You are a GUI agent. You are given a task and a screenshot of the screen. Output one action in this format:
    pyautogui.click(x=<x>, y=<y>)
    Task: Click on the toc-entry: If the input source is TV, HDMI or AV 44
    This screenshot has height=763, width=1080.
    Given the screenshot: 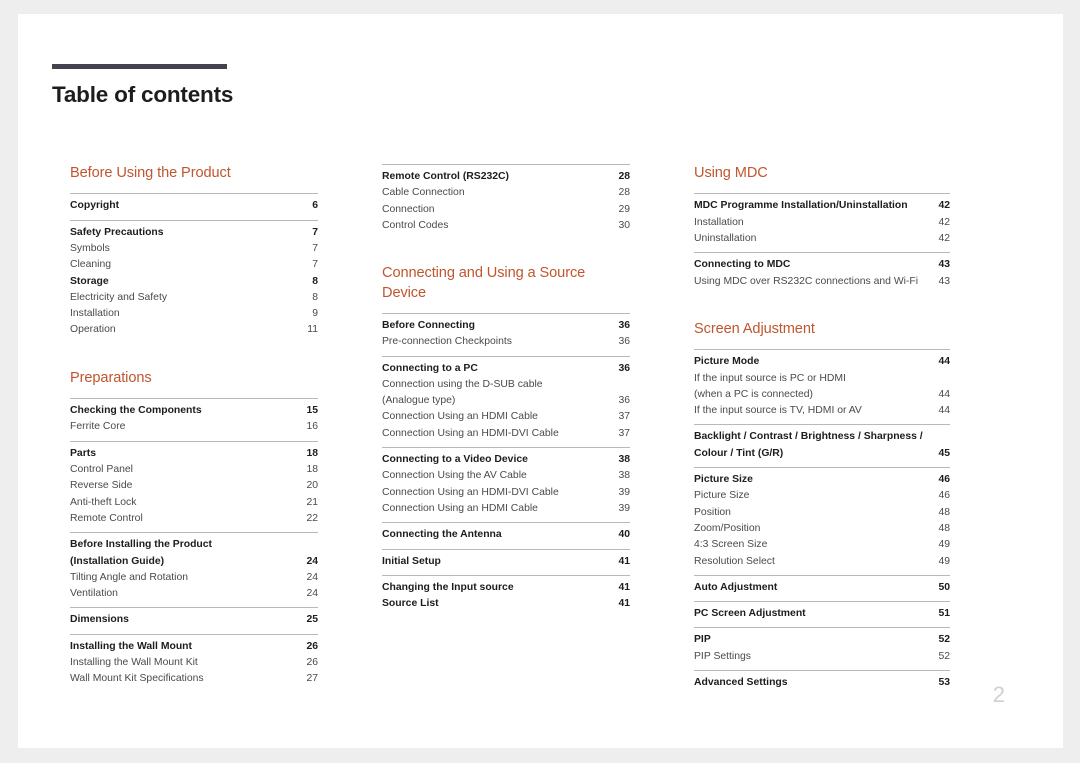 What is the action you would take?
    pyautogui.click(x=822, y=411)
    